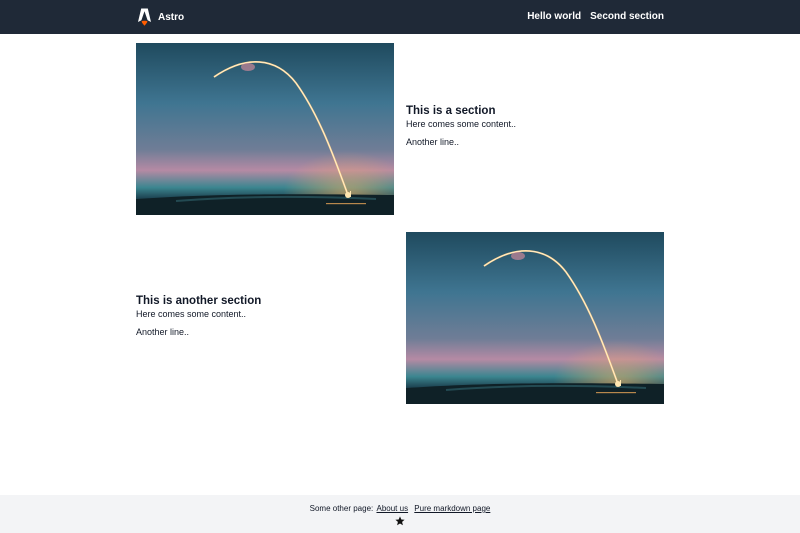 This screenshot has width=800, height=533. I want to click on section-1-line-1: Here comes some content.., so click(461, 124).